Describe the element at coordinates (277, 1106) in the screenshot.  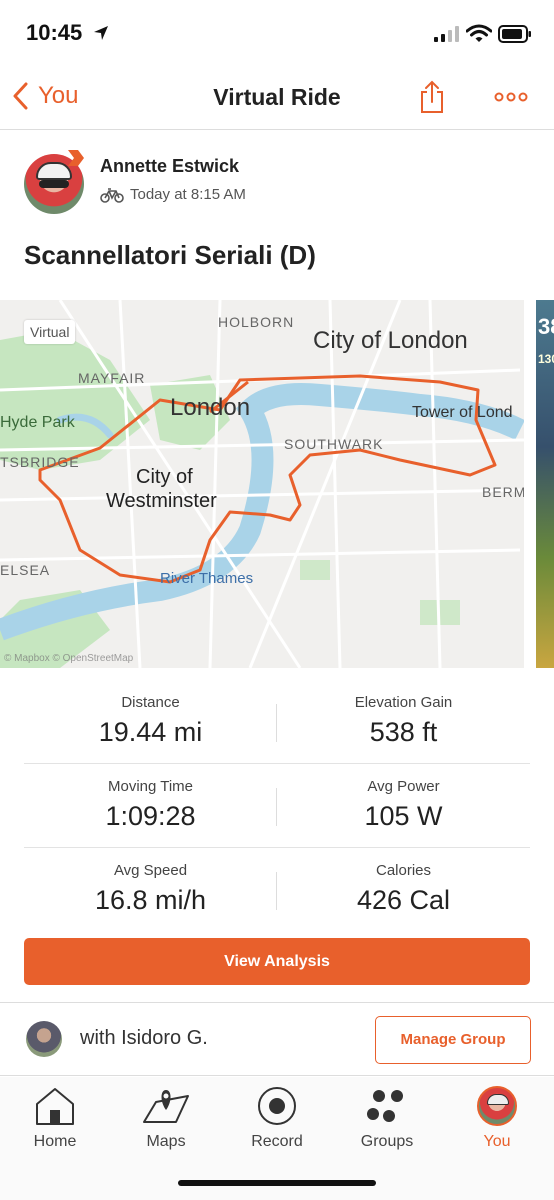
I see `record-icon` at that location.